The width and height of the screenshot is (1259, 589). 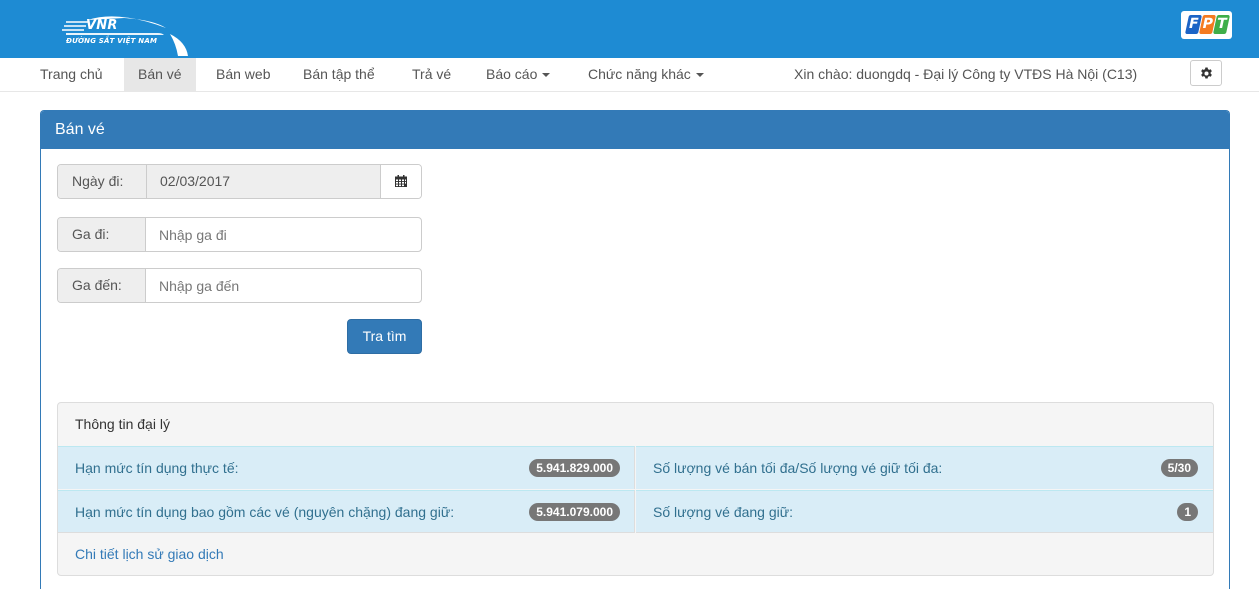 I want to click on nav-other-label: Chức năng khác, so click(x=639, y=74).